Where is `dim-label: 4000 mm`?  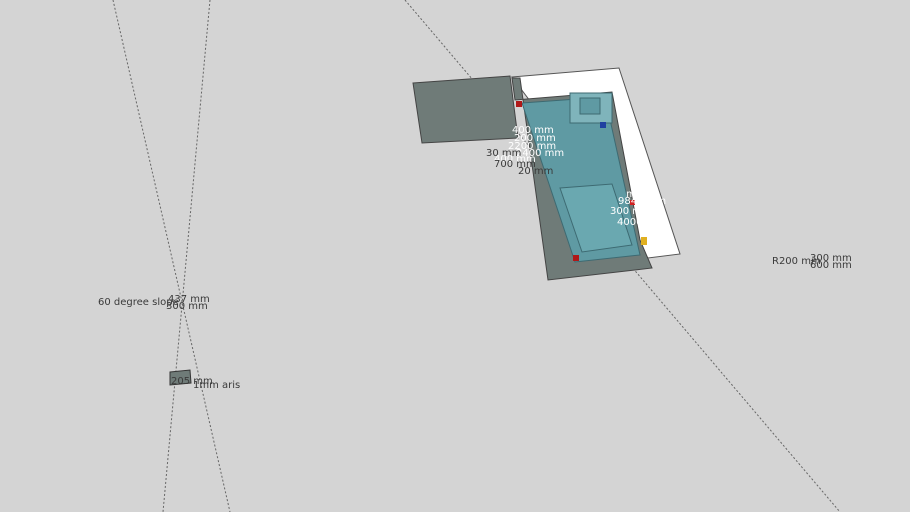
dim-label: 4000 mm is located at coordinates (641, 222).